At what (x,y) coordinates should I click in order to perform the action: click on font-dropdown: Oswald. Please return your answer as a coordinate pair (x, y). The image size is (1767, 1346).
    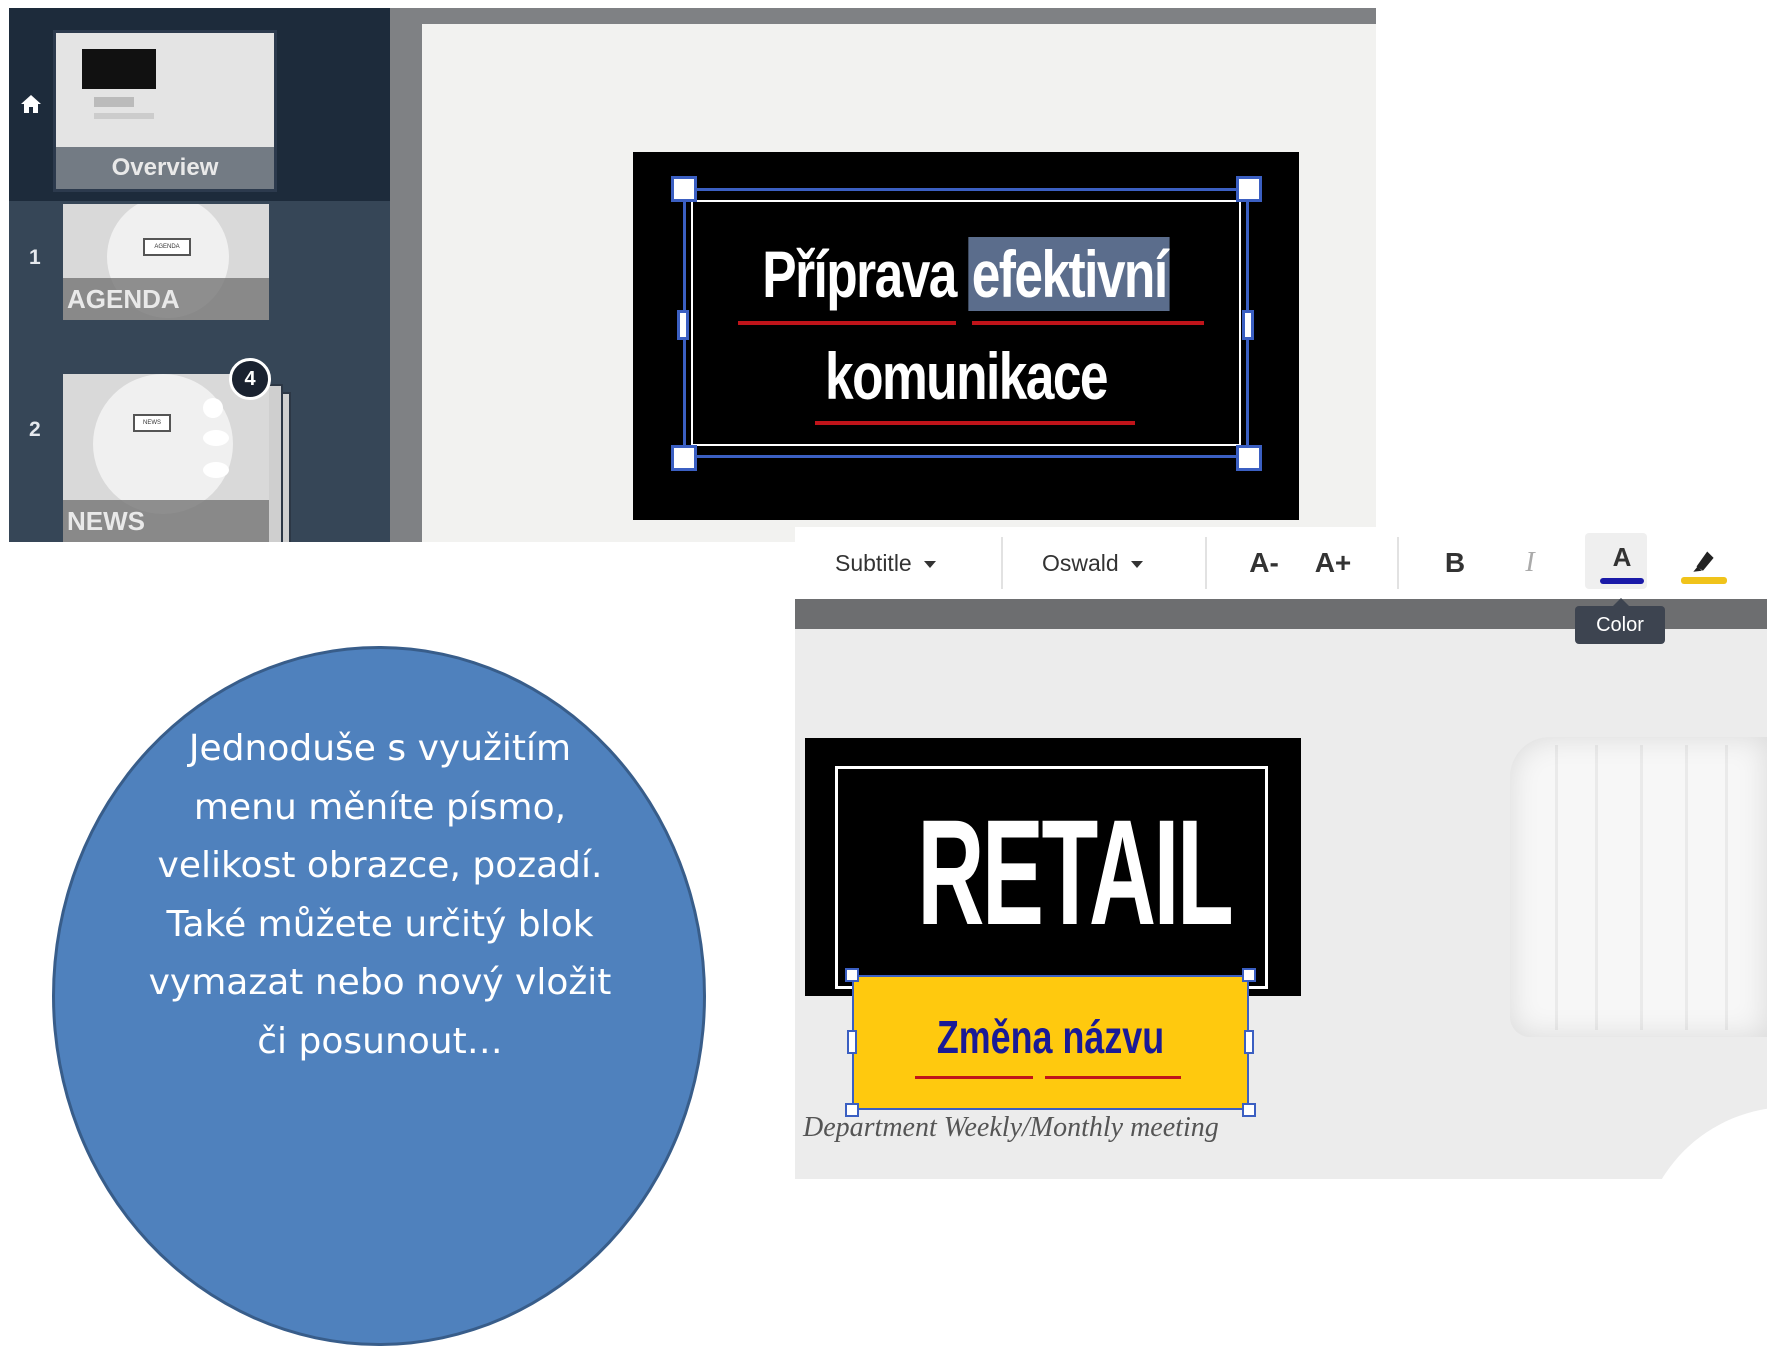
    Looking at the image, I should click on (1092, 563).